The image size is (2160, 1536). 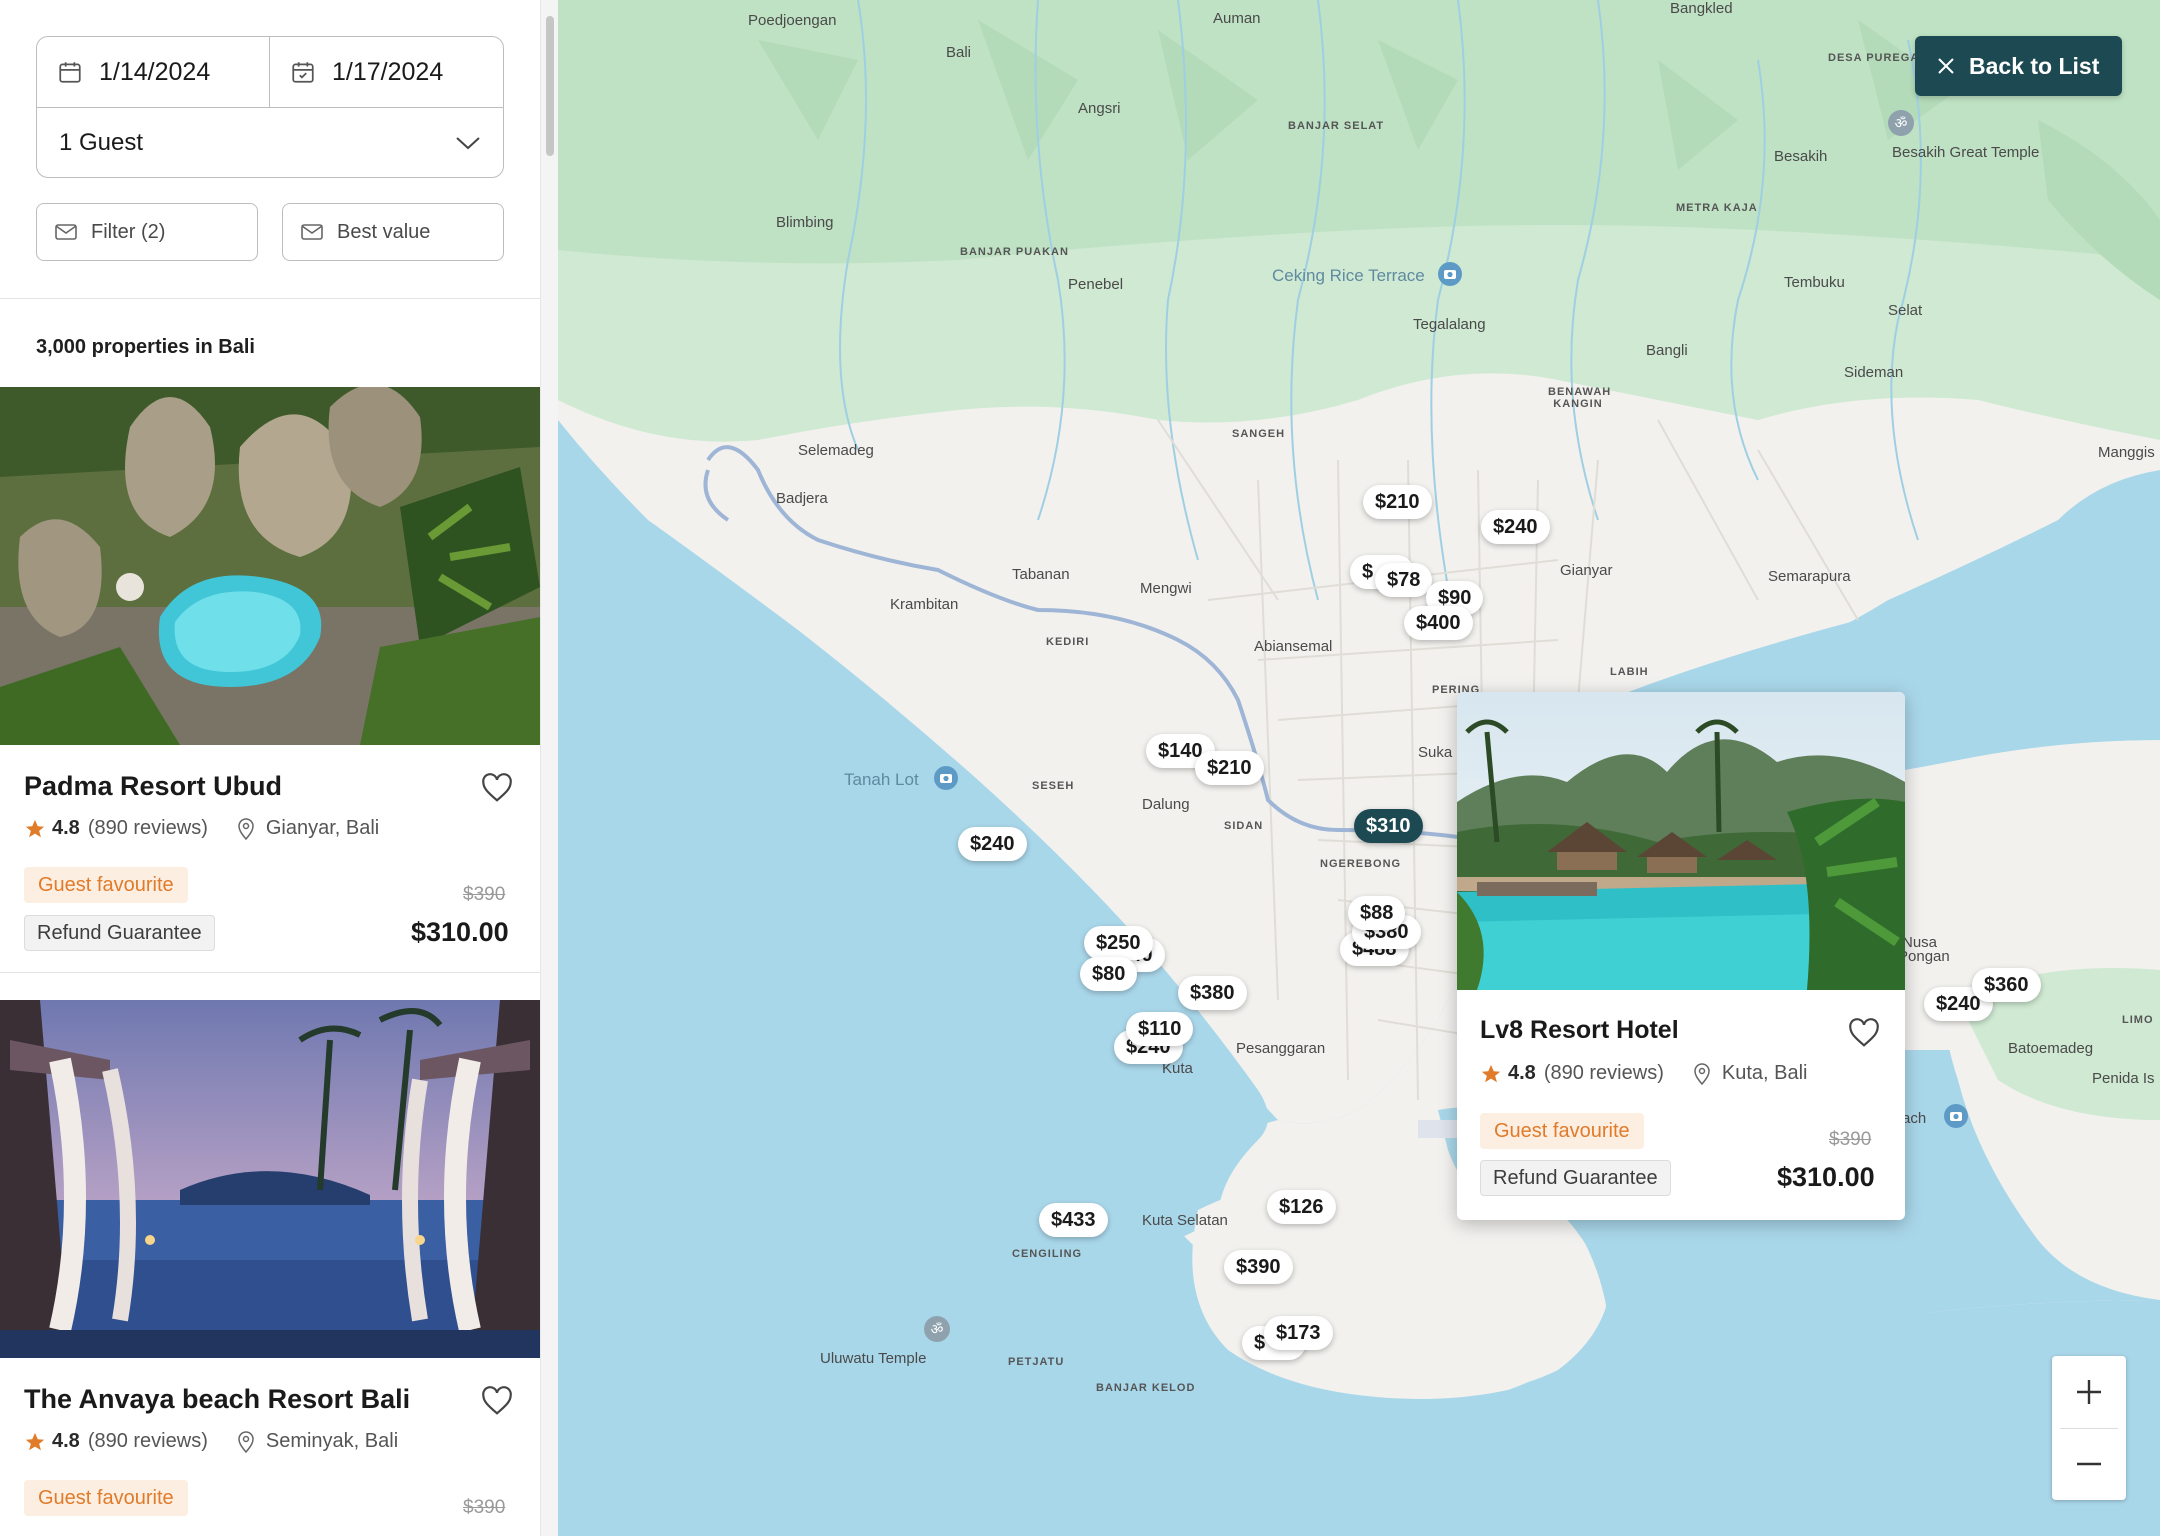 What do you see at coordinates (1185, 1220) in the screenshot?
I see `map-label: Kuta Selatan` at bounding box center [1185, 1220].